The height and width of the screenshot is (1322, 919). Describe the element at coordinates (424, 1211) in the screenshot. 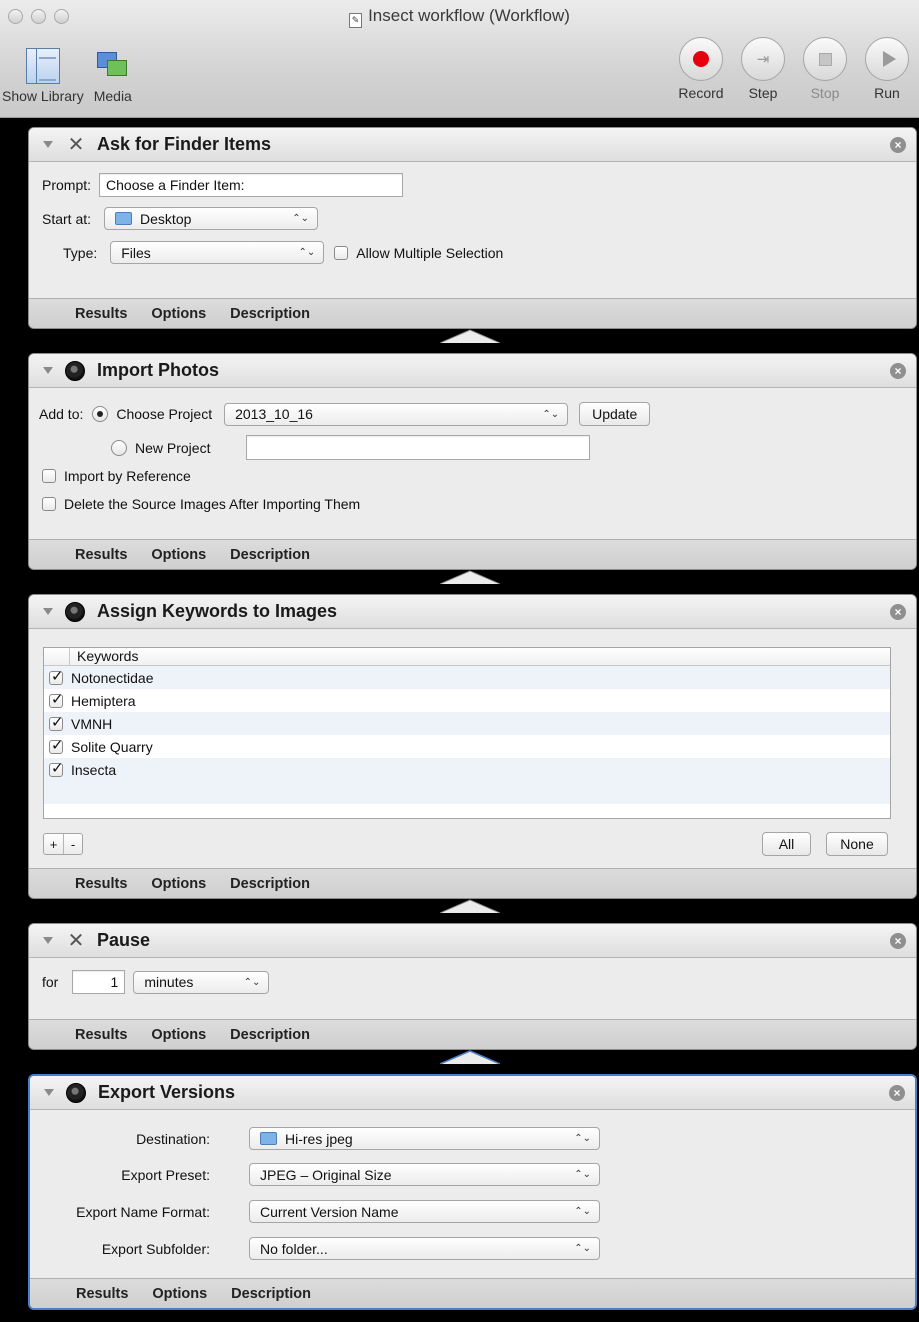

I see `export-name-format-popup: Current Version Name ⌃⌄` at that location.